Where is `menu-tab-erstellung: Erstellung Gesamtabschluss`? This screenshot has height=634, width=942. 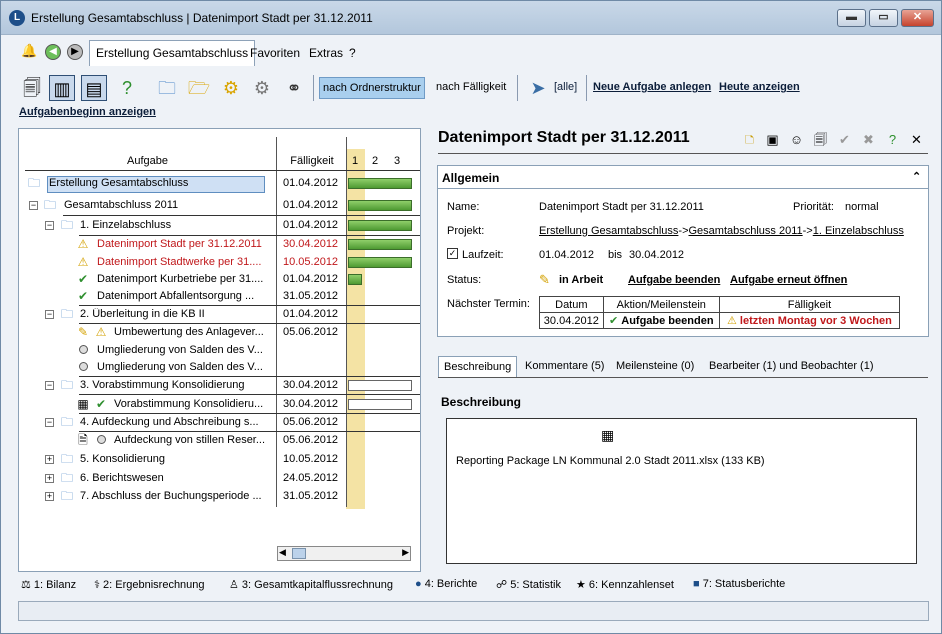 menu-tab-erstellung: Erstellung Gesamtabschluss is located at coordinates (172, 53).